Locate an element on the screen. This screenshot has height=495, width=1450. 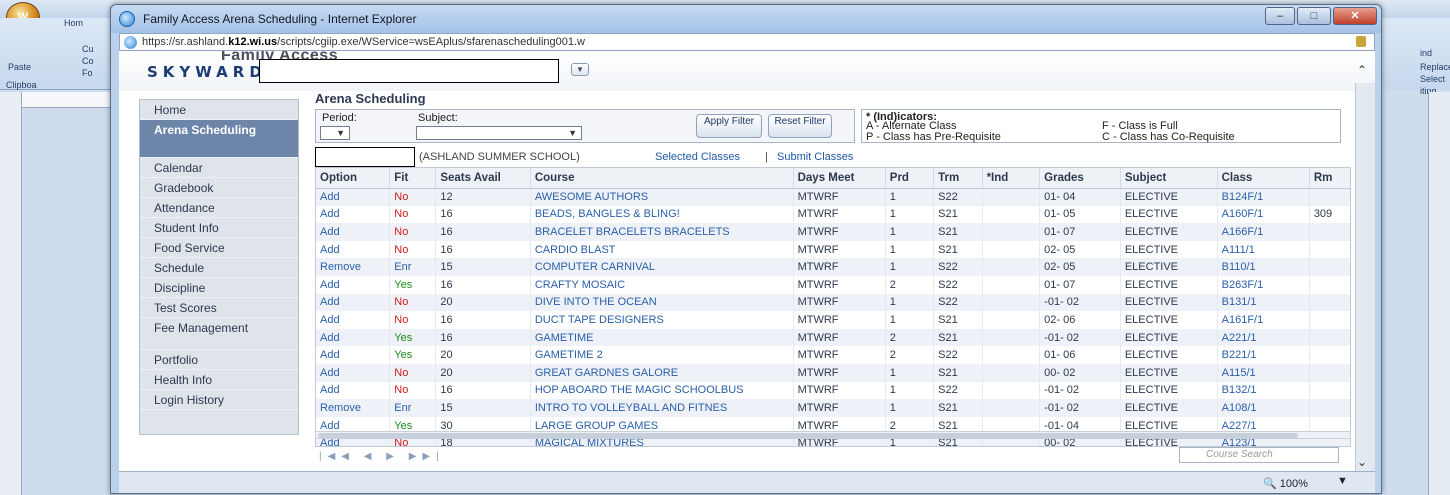
zoom-level: 🔍 100% is located at coordinates (1285, 483).